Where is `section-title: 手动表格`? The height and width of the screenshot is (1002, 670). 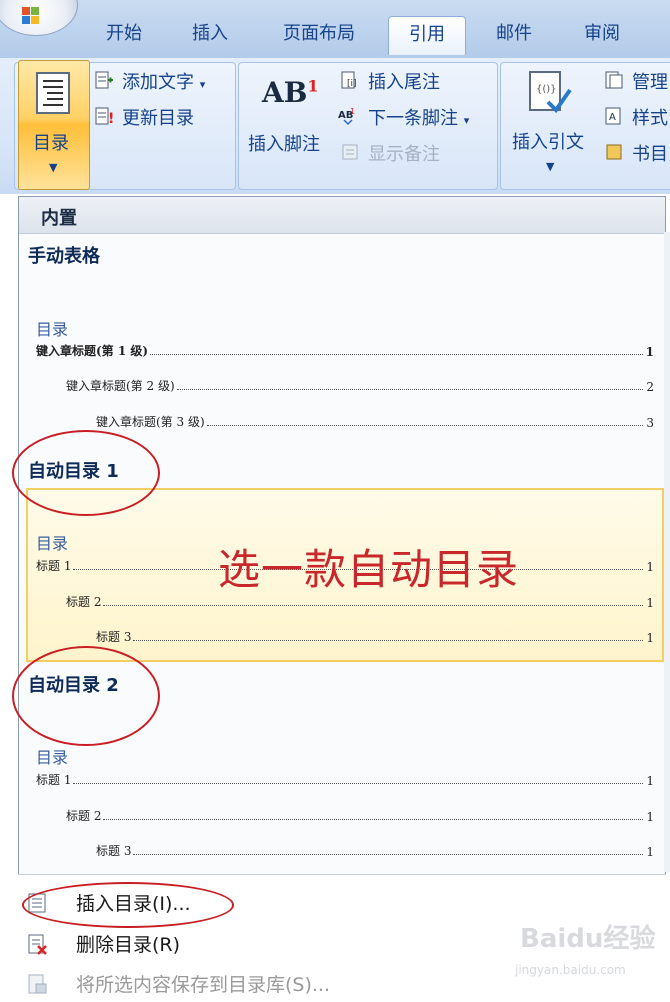 section-title: 手动表格 is located at coordinates (64, 256).